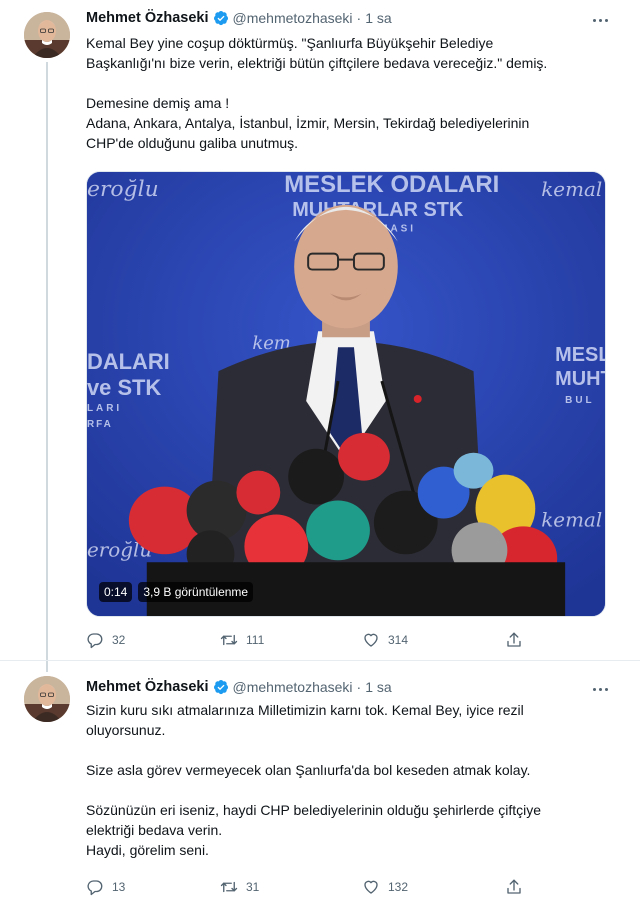 The height and width of the screenshot is (914, 640). Describe the element at coordinates (580, 355) in the screenshot. I see `backdrop-text: MESL` at that location.